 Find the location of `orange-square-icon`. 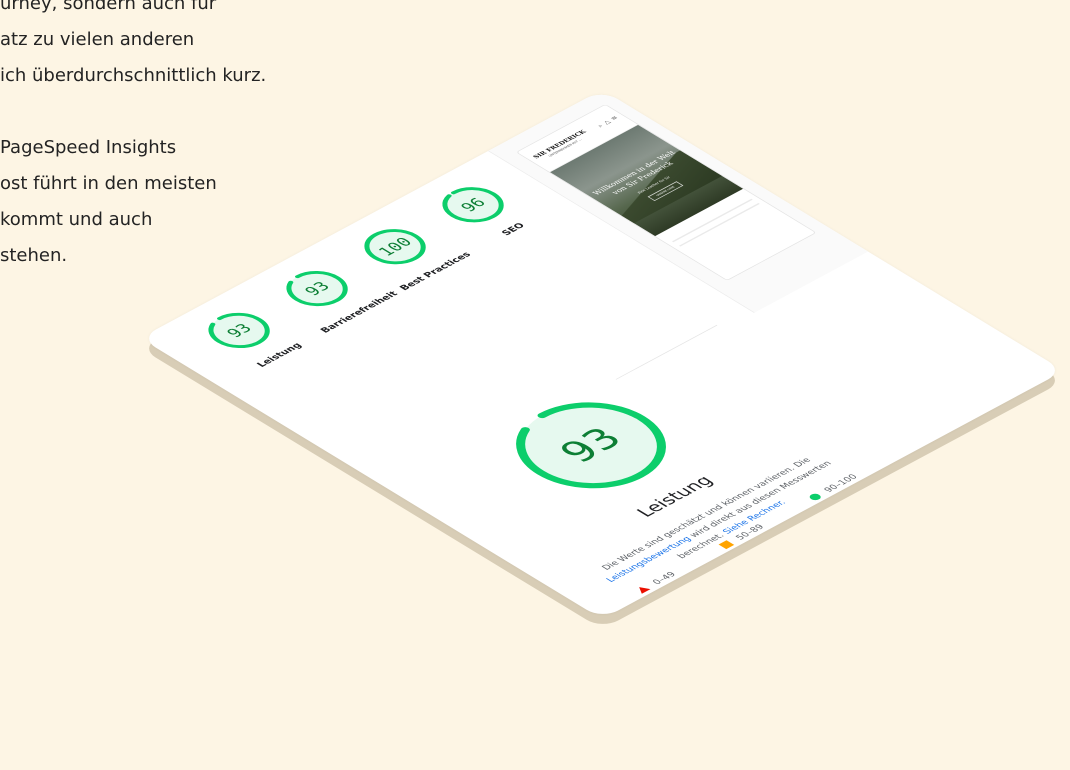

orange-square-icon is located at coordinates (726, 544).